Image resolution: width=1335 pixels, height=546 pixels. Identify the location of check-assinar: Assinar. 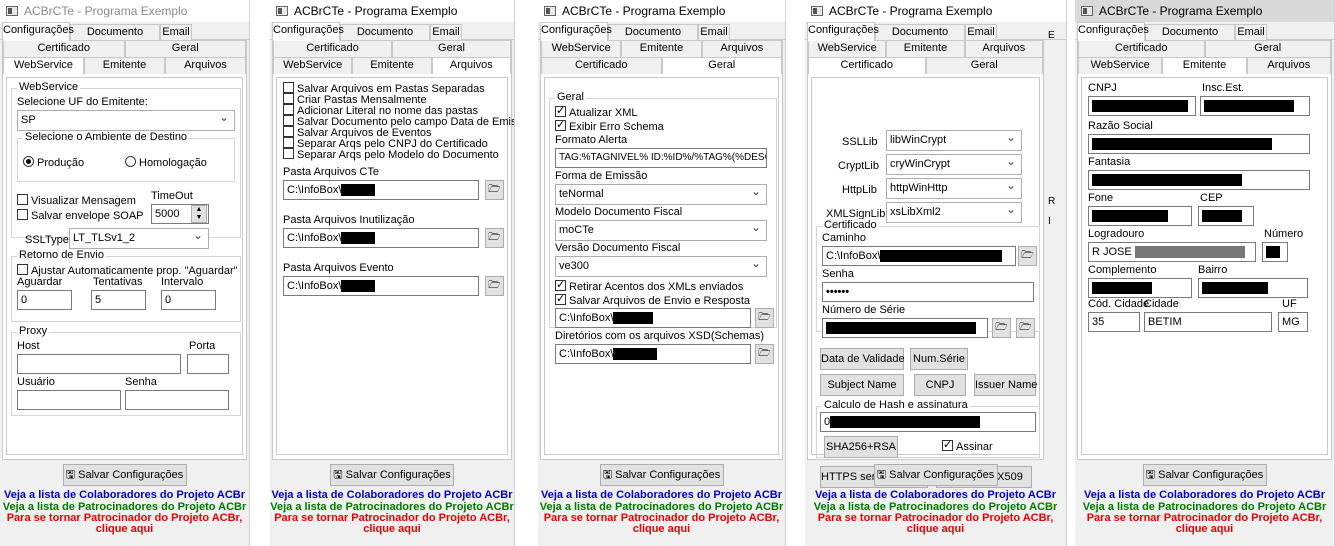
(967, 445).